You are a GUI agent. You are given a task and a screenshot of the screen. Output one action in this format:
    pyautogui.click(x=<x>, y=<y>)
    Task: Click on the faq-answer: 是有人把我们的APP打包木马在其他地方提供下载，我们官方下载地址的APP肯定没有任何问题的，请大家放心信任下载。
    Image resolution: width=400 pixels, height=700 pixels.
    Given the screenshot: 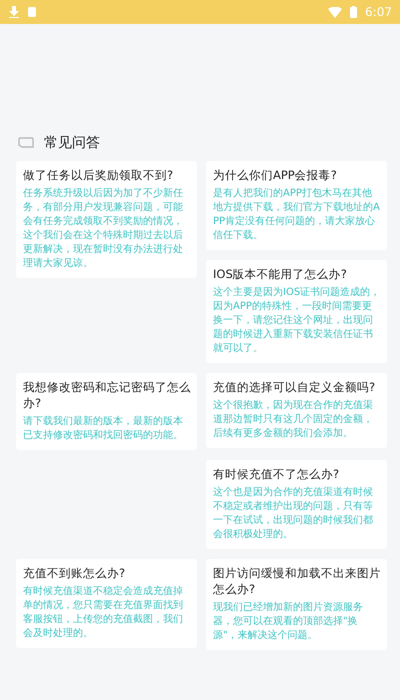 What is the action you would take?
    pyautogui.click(x=297, y=215)
    